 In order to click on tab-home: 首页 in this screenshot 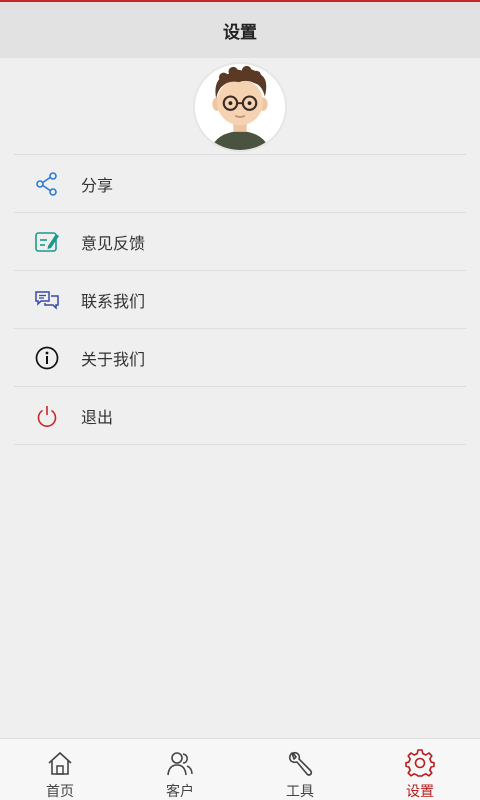, I will do `click(60, 769)`.